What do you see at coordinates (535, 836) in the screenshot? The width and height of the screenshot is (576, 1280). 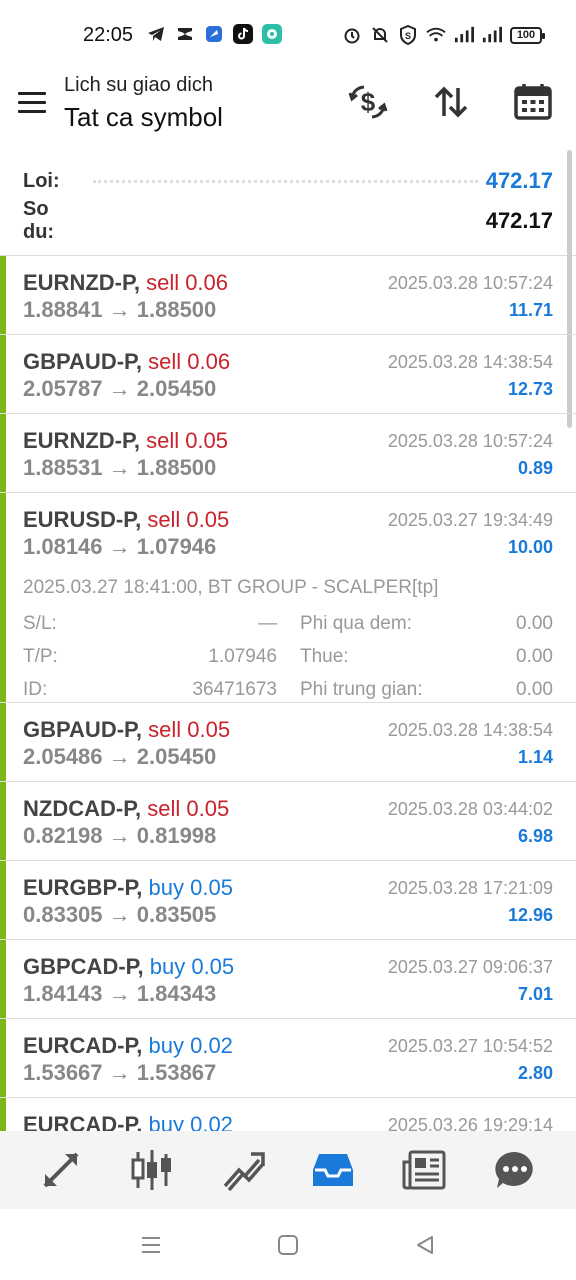 I see `deal-profit: 6.98` at bounding box center [535, 836].